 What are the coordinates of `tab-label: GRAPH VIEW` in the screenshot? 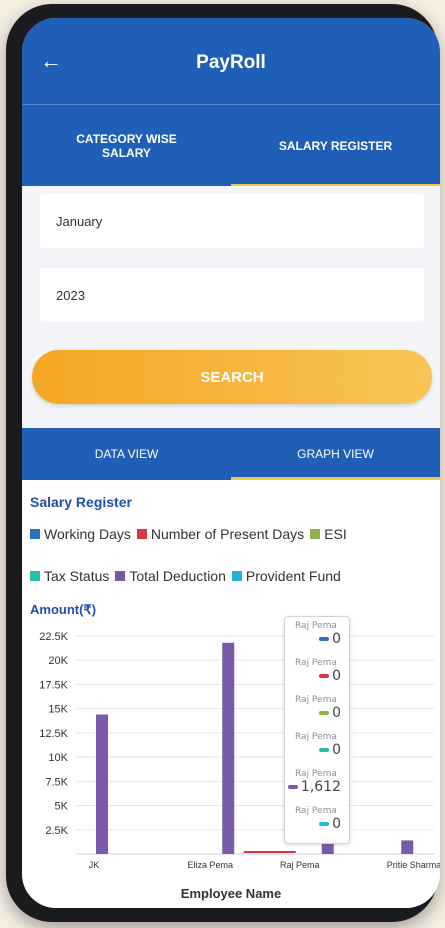 It's located at (335, 454).